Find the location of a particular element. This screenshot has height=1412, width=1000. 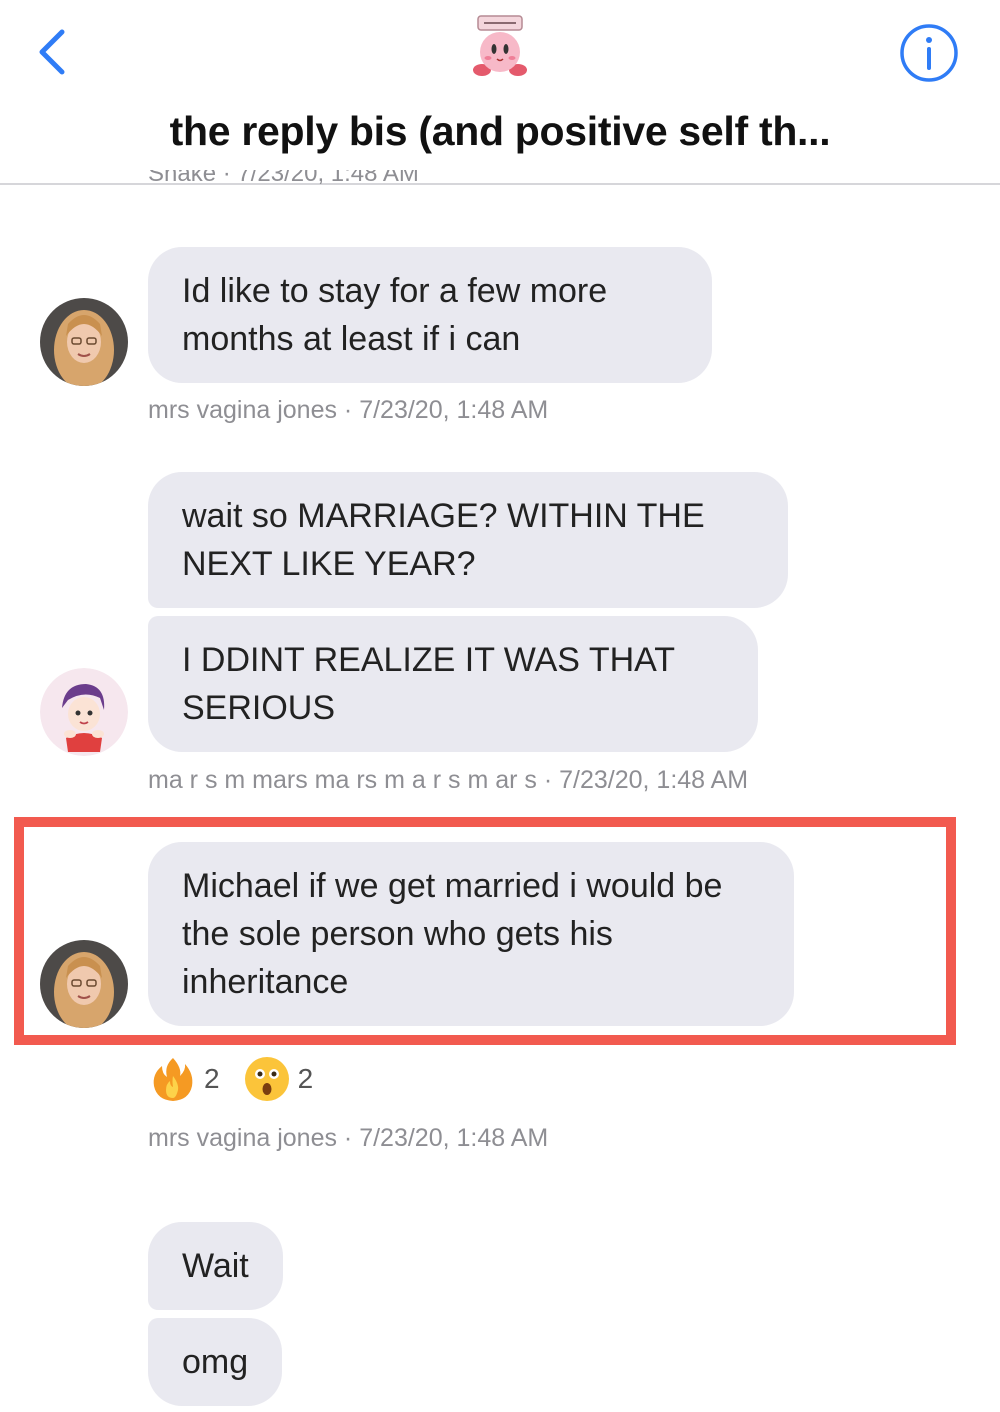

info-icon is located at coordinates (929, 53).